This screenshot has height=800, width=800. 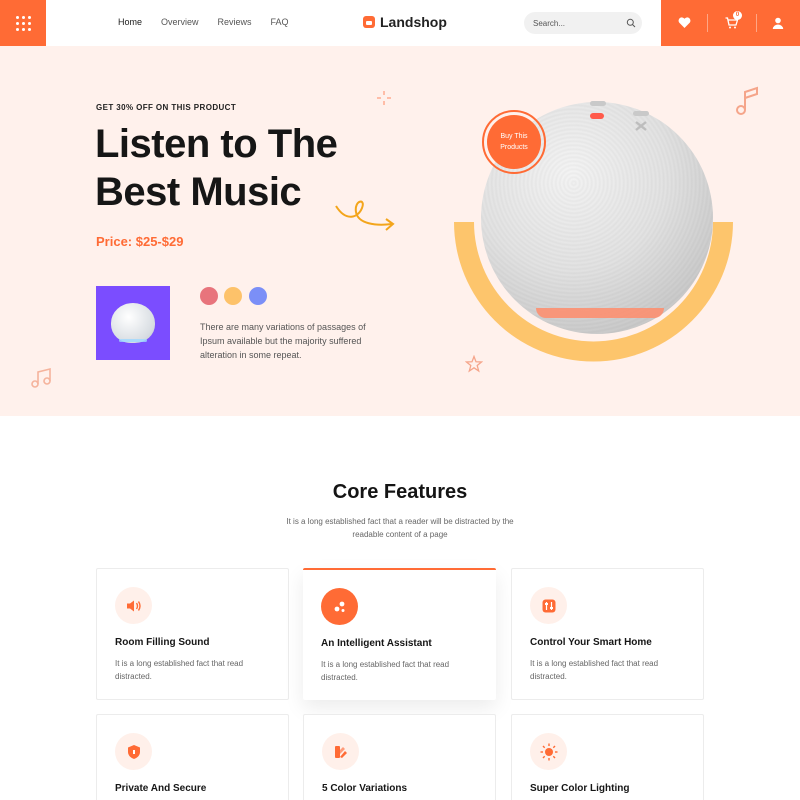 I want to click on sparkle-icon, so click(x=384, y=98).